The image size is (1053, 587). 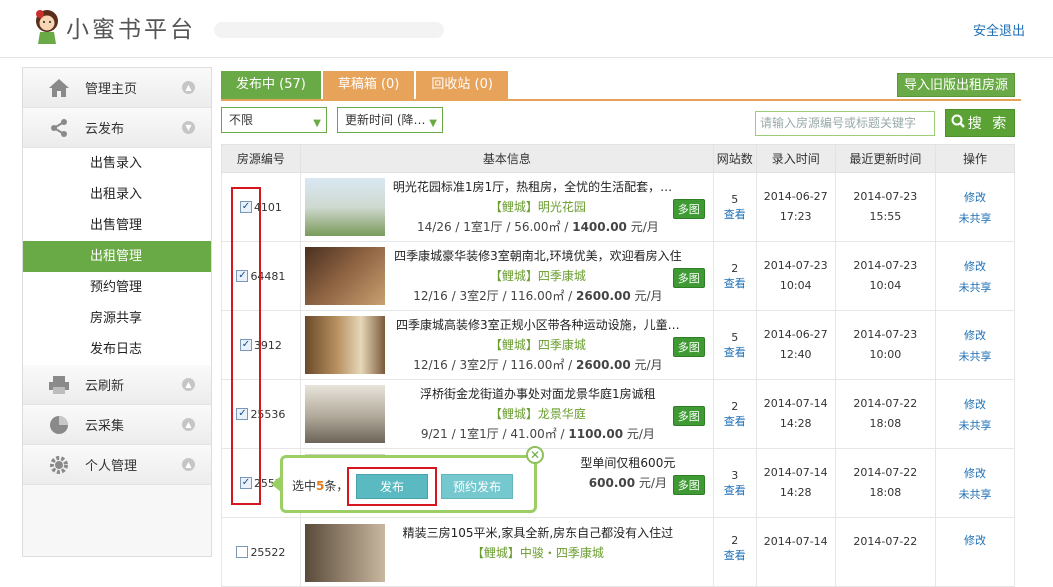 What do you see at coordinates (999, 29) in the screenshot?
I see `logout-link: 安全退出` at bounding box center [999, 29].